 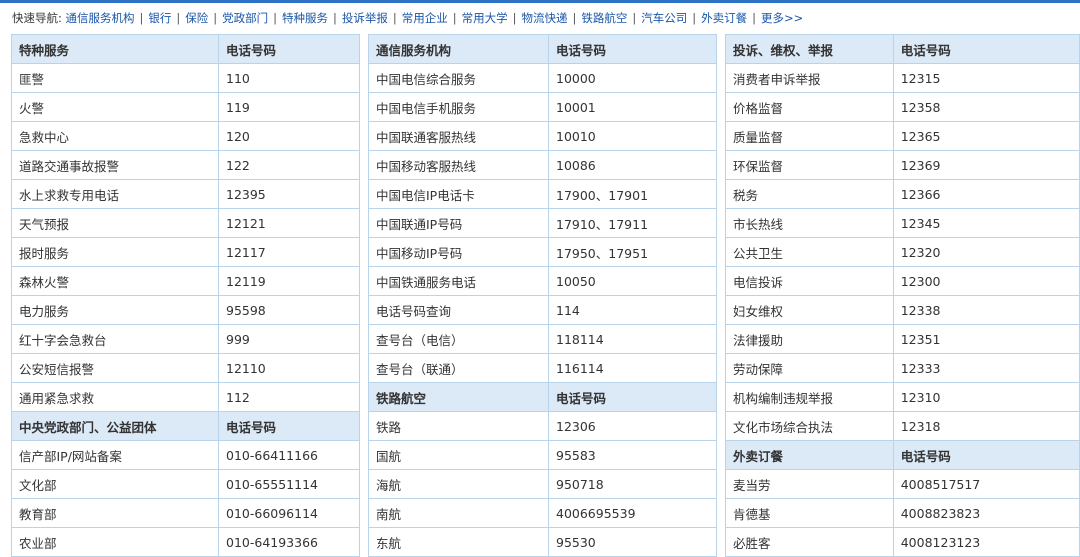 I want to click on phone-number: 12345, so click(x=986, y=223).